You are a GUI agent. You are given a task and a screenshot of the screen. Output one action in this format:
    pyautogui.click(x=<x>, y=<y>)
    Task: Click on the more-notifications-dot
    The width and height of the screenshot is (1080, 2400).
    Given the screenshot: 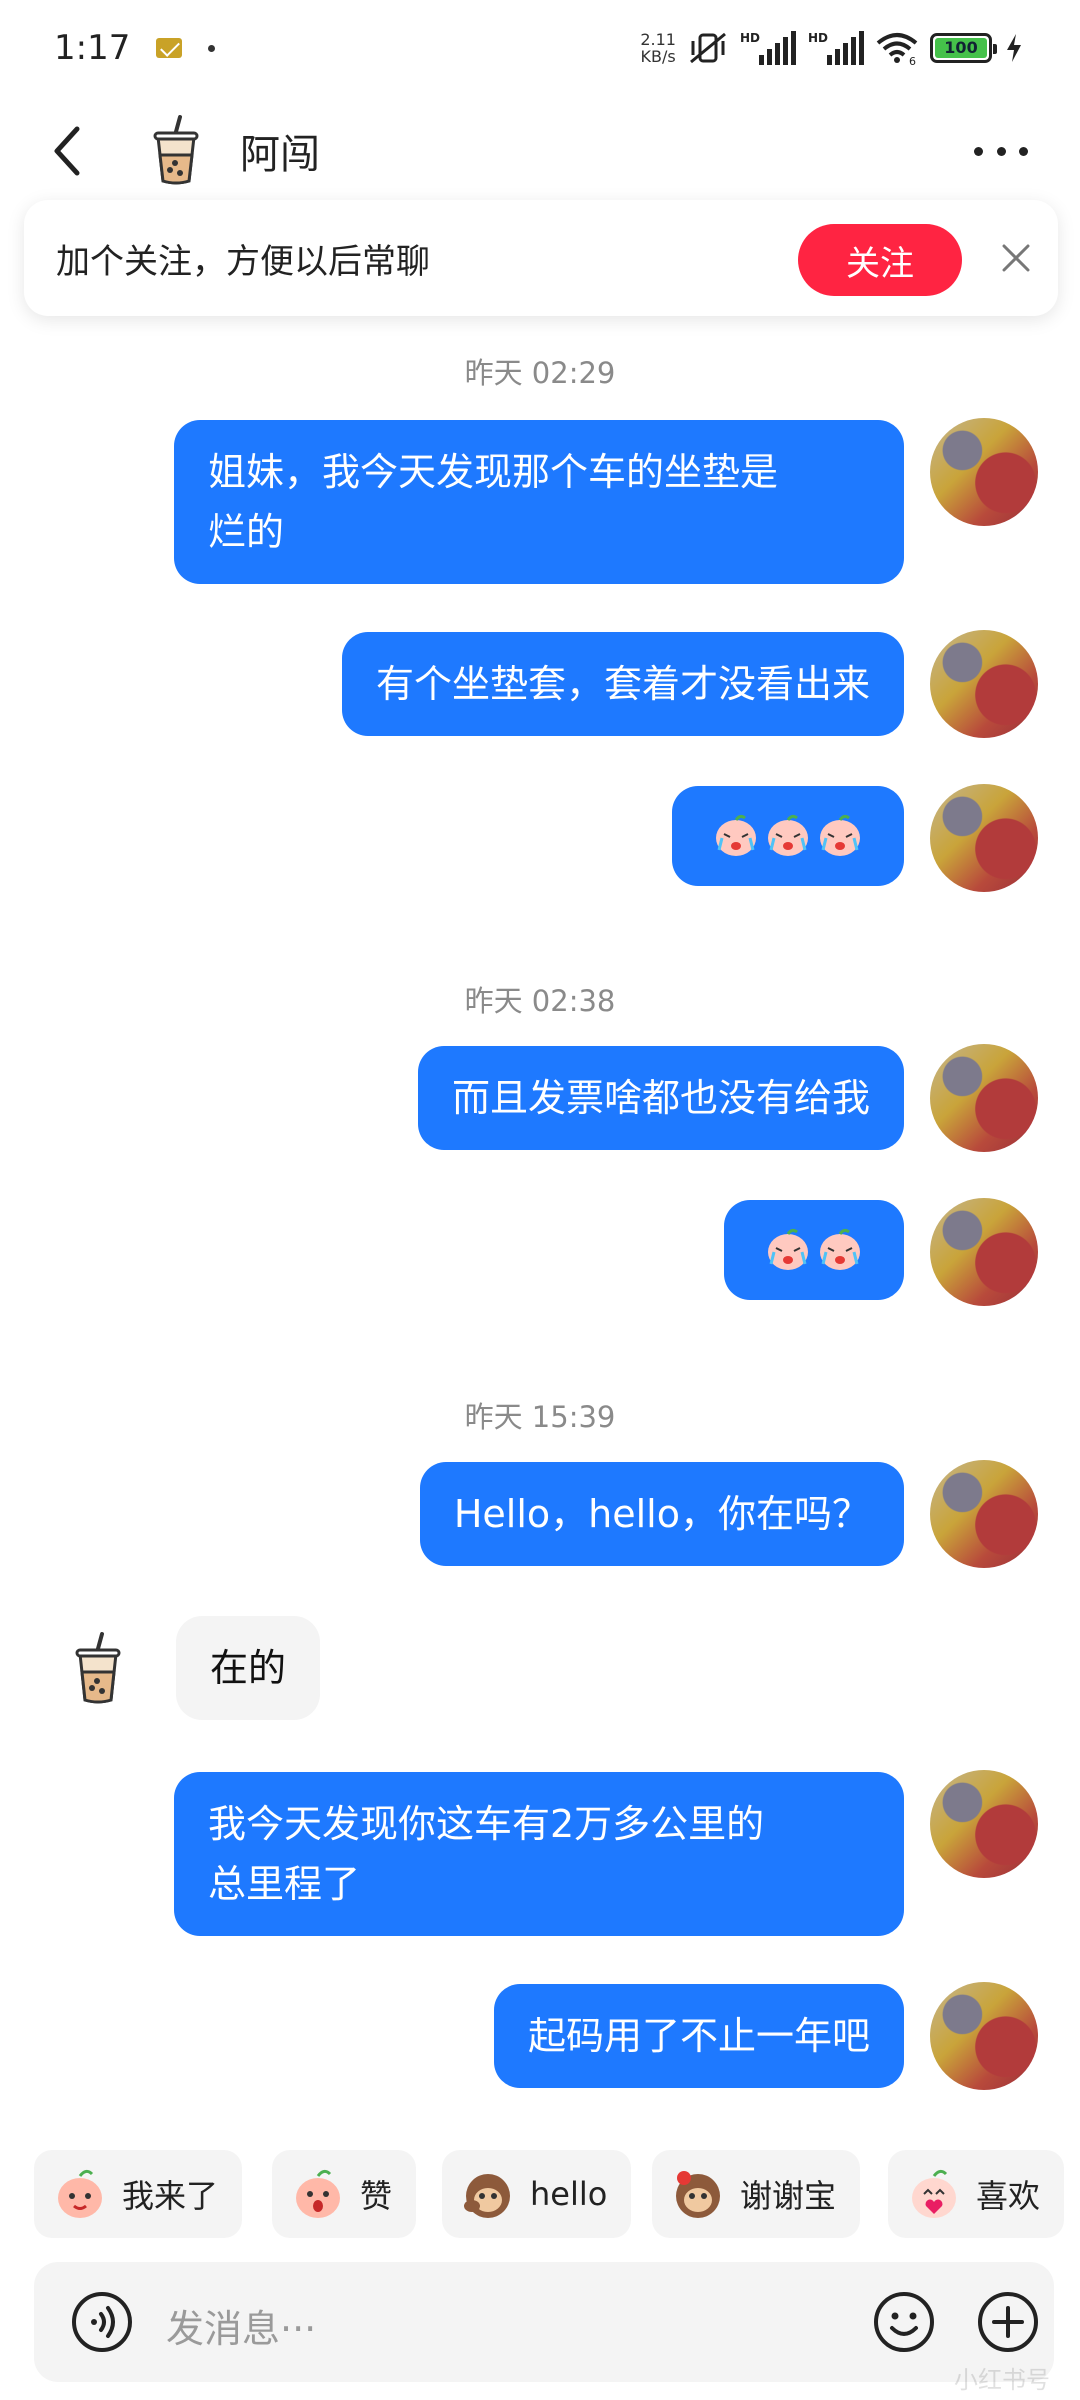 What is the action you would take?
    pyautogui.click(x=212, y=48)
    